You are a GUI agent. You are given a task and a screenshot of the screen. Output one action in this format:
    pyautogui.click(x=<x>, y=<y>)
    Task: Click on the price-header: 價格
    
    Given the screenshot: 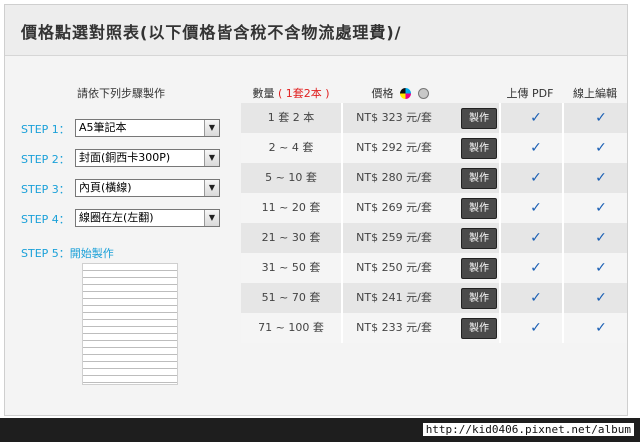 What is the action you would take?
    pyautogui.click(x=400, y=93)
    